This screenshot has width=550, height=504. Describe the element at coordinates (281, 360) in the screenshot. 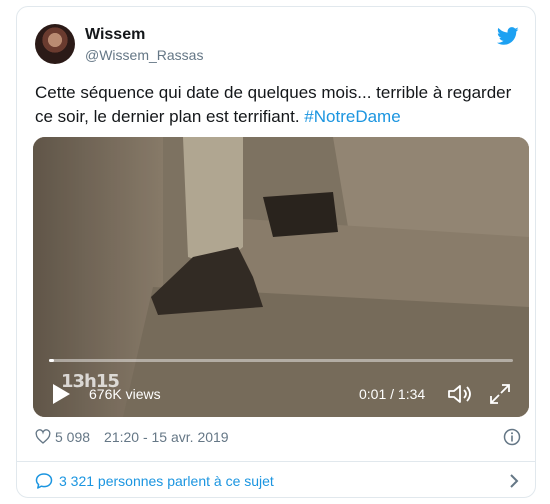

I see `video-progress-bar` at that location.